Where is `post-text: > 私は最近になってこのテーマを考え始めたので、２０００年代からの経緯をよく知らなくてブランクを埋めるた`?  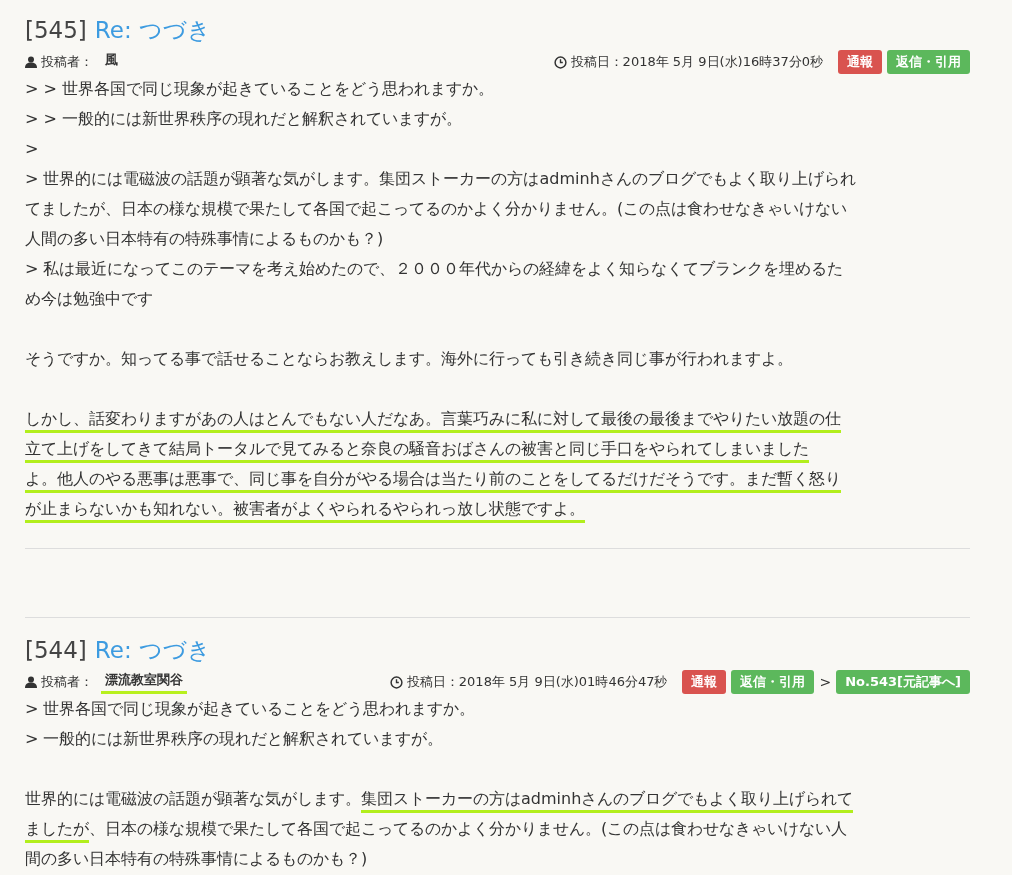 post-text: > 私は最近になってこのテーマを考え始めたので、２０００年代からの経緯をよく知らなくてブランクを埋めるた is located at coordinates (434, 269).